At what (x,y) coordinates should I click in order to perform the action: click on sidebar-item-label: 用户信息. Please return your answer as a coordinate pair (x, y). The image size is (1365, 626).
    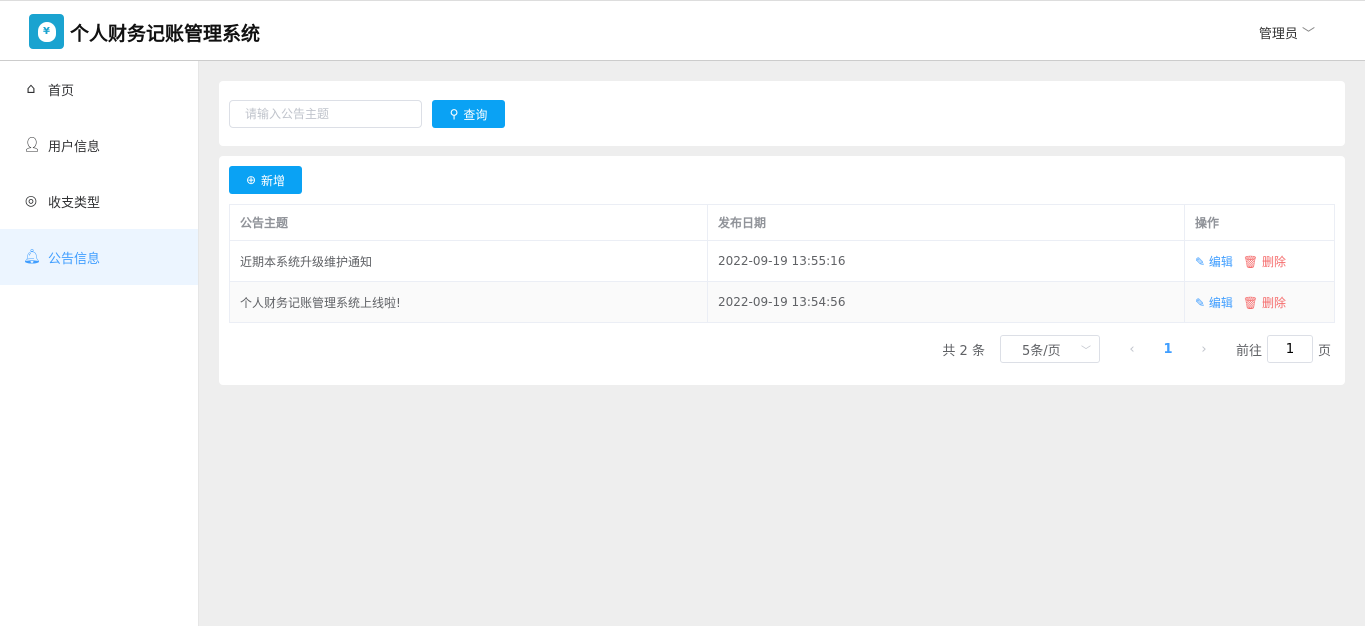
    Looking at the image, I should click on (74, 147).